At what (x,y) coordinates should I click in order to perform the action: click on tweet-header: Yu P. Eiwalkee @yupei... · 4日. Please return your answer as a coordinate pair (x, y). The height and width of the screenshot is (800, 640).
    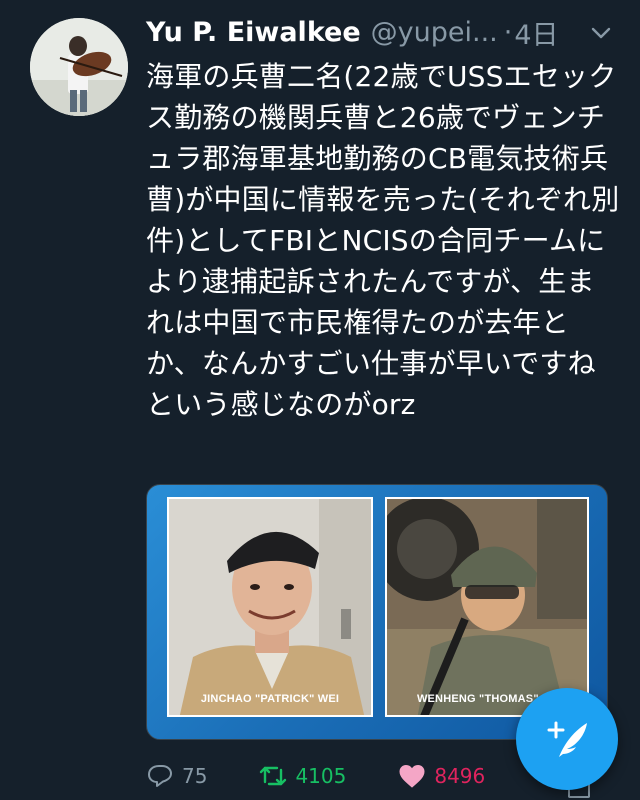
    Looking at the image, I should click on (386, 32).